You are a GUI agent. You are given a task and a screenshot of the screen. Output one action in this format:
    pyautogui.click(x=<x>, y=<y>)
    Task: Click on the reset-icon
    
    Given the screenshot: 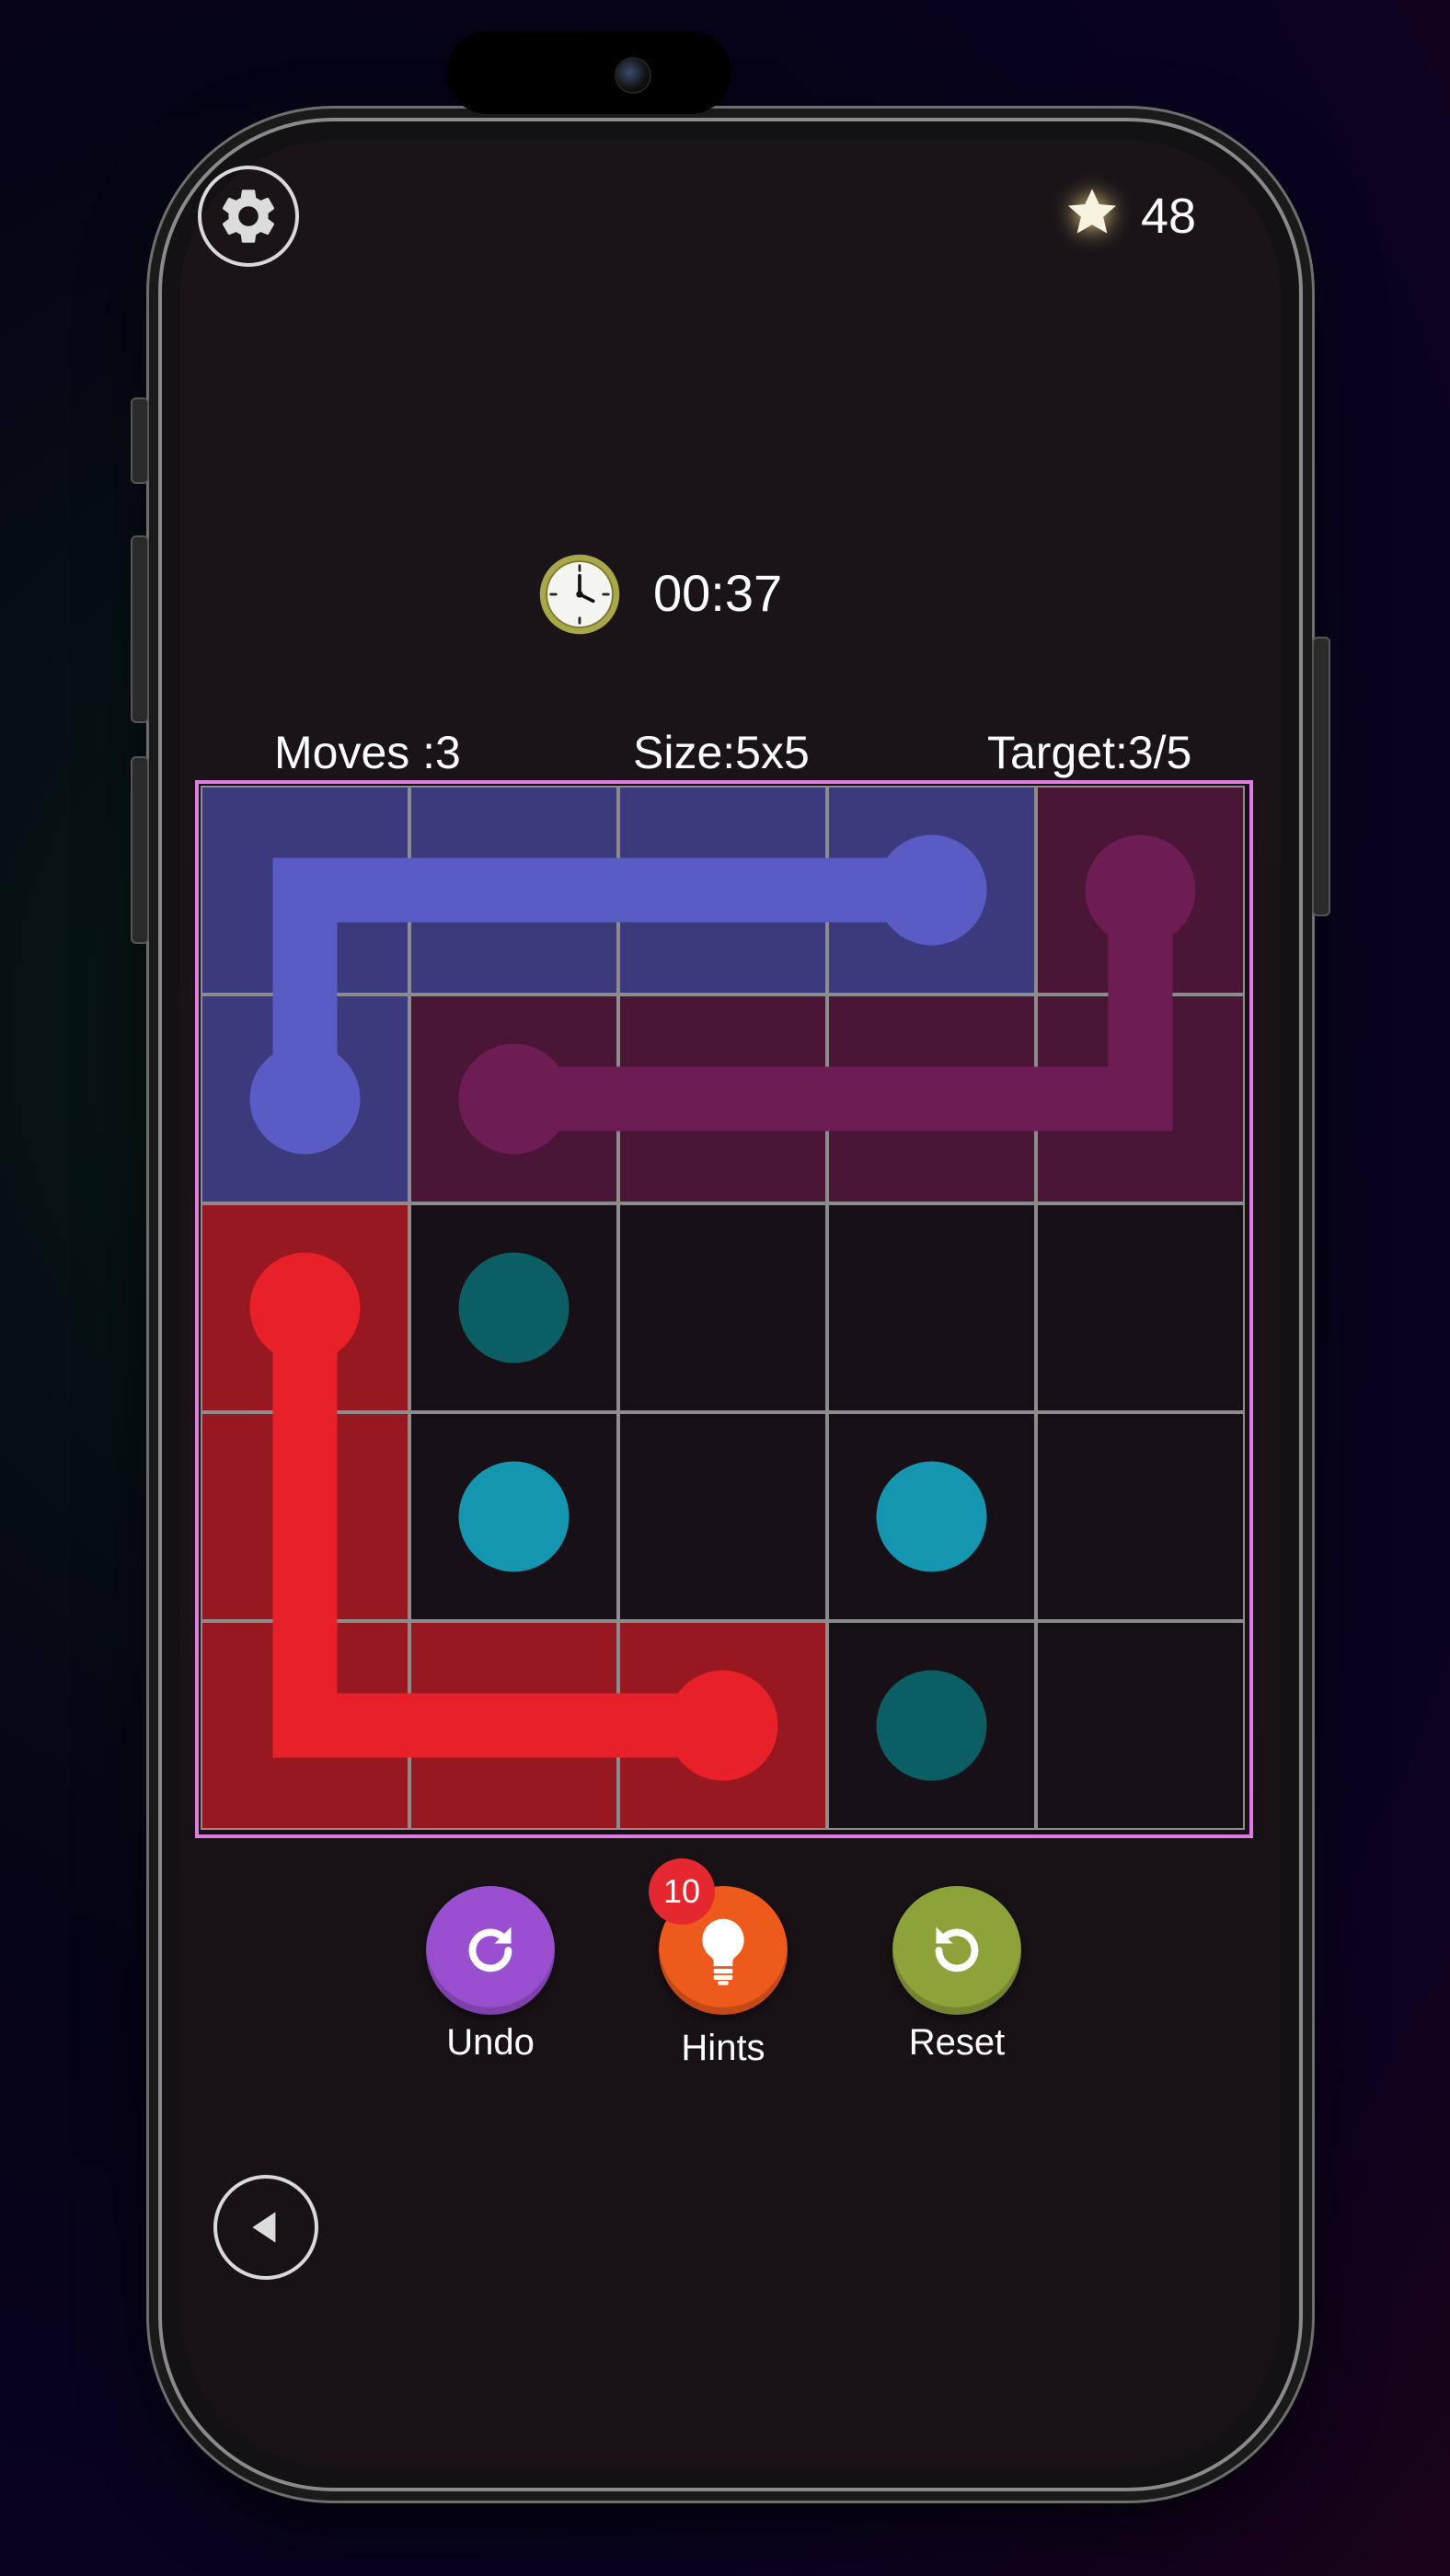 What is the action you would take?
    pyautogui.click(x=957, y=1949)
    